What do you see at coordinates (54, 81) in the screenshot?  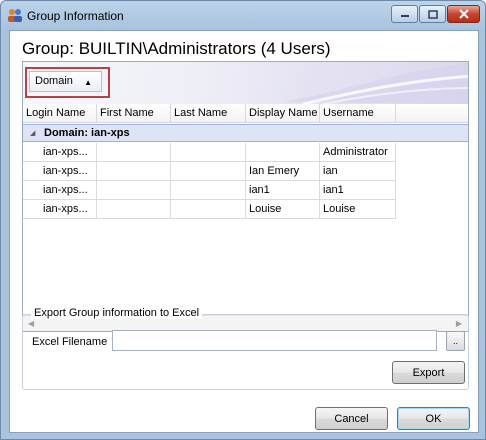 I see `group-by-label: Domain` at bounding box center [54, 81].